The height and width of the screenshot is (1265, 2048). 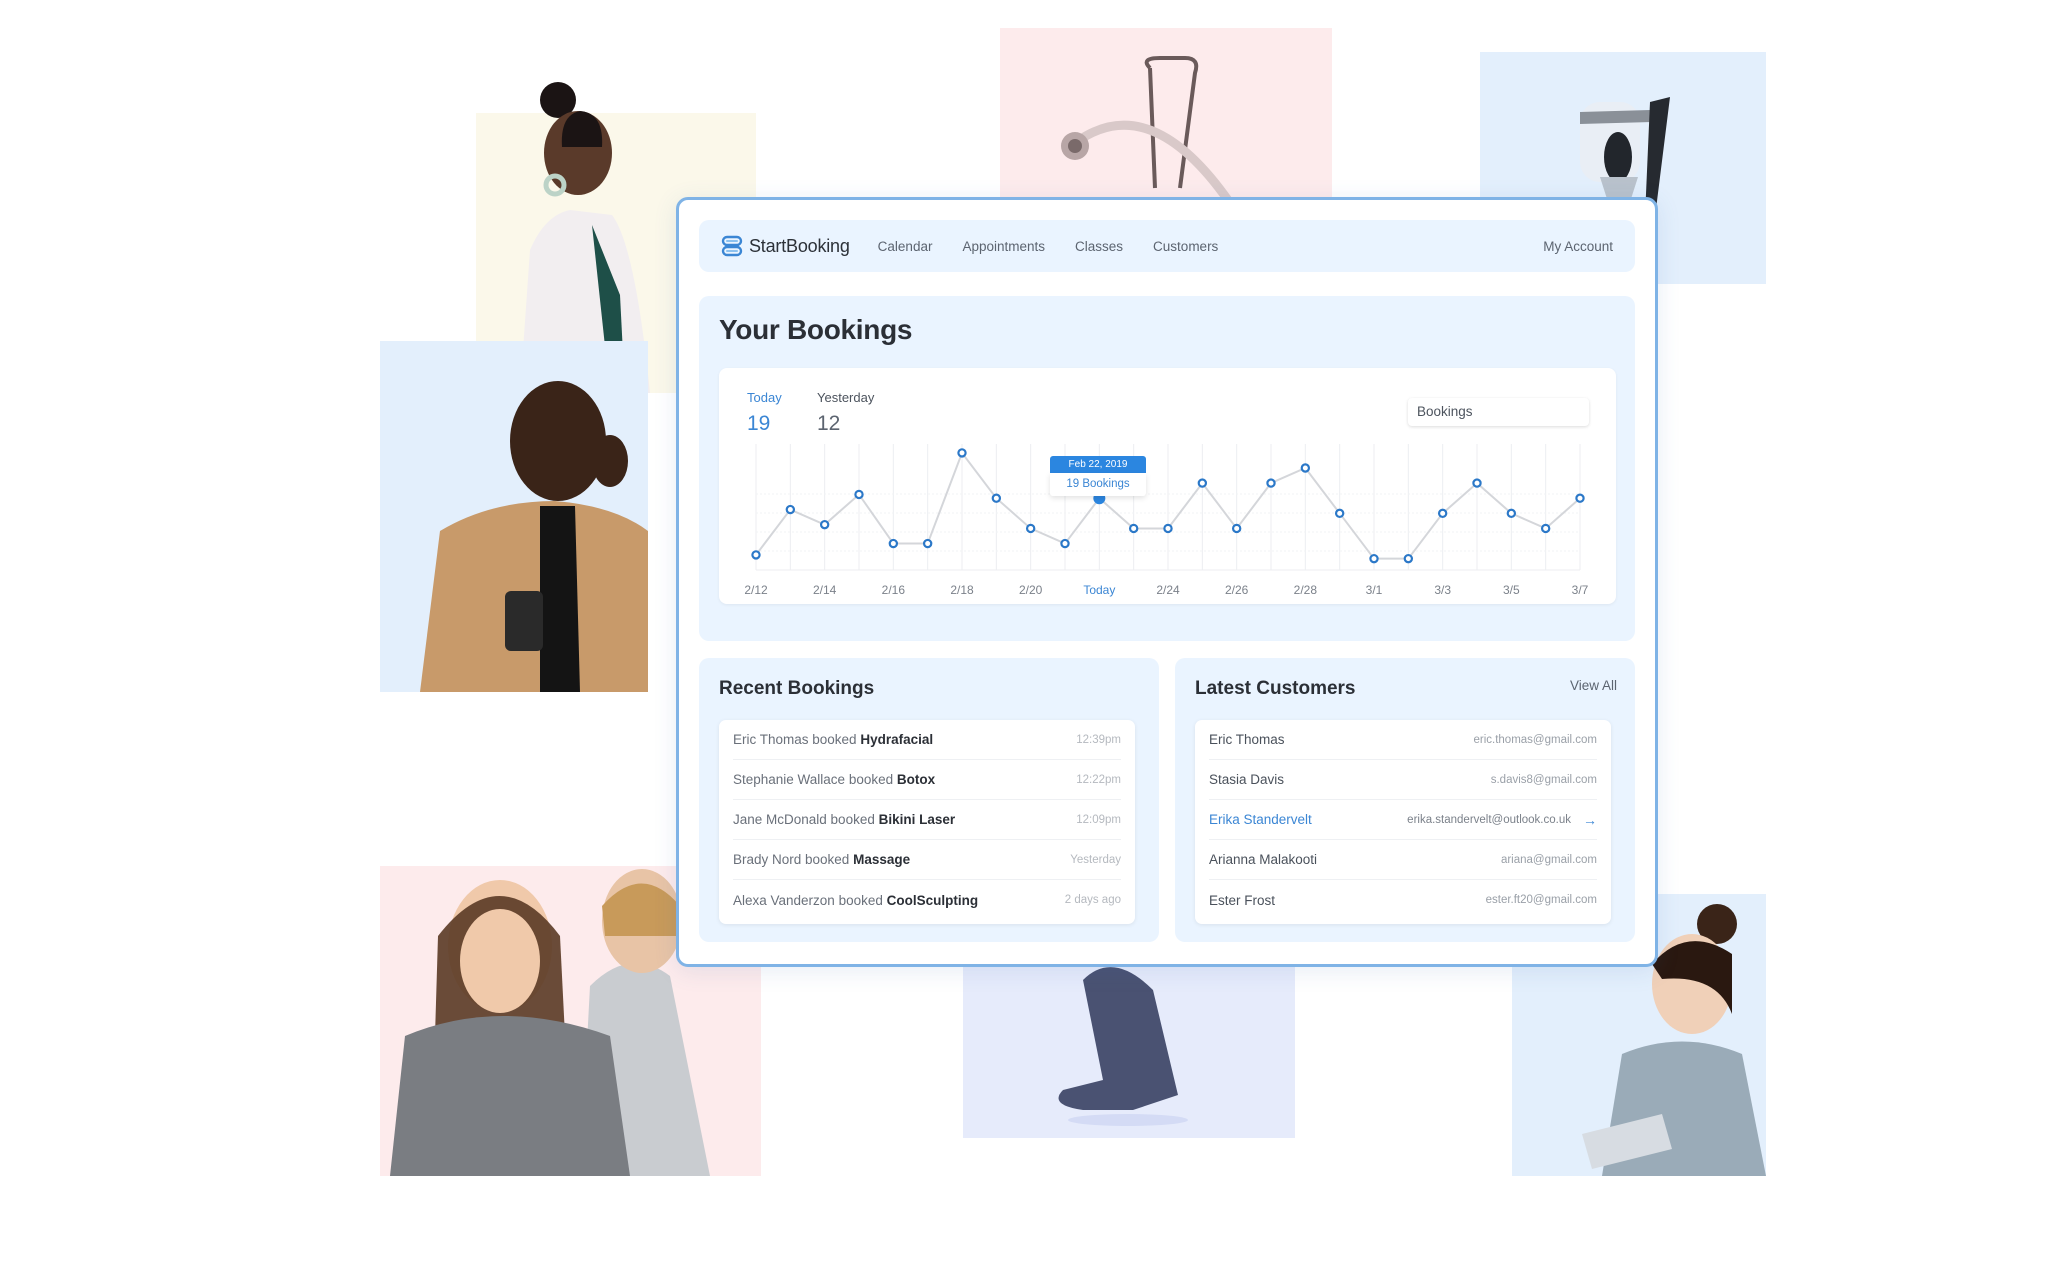 I want to click on booking-text: Jane McDonald booked Bikini Laser, so click(x=844, y=819).